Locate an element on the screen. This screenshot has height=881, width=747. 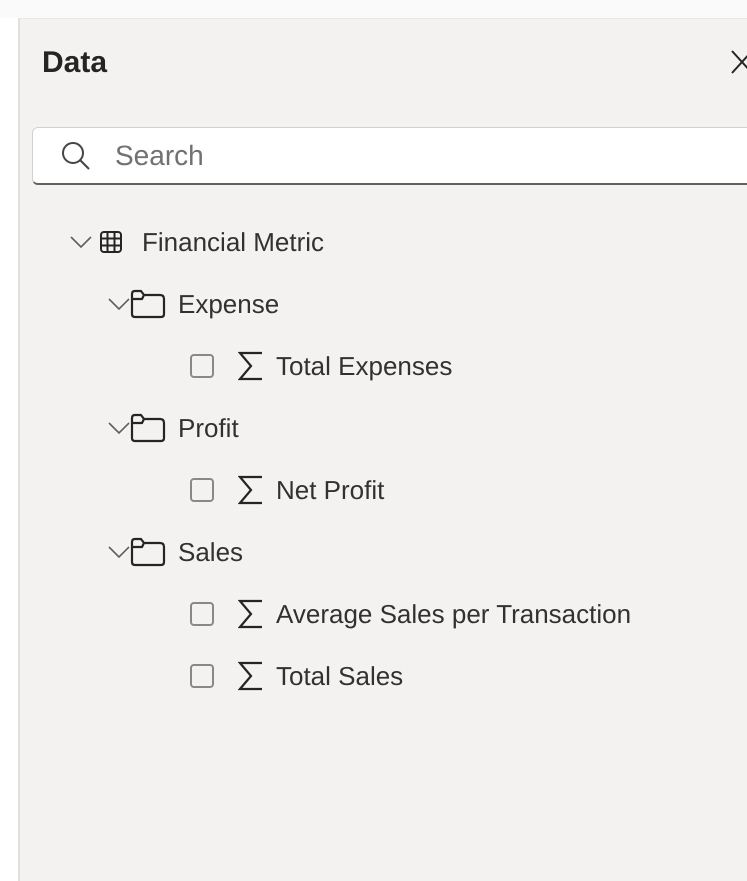
tree-item-label: Net Profit is located at coordinates (330, 490).